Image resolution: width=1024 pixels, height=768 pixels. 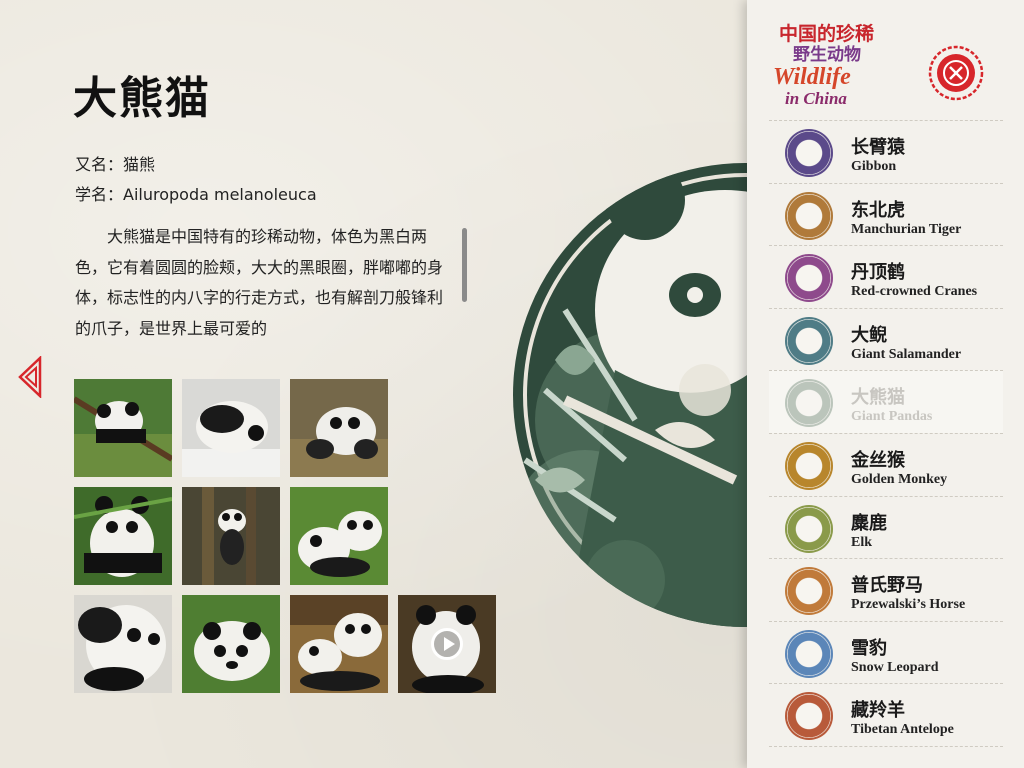 I want to click on description-scrollbar, so click(x=464, y=265).